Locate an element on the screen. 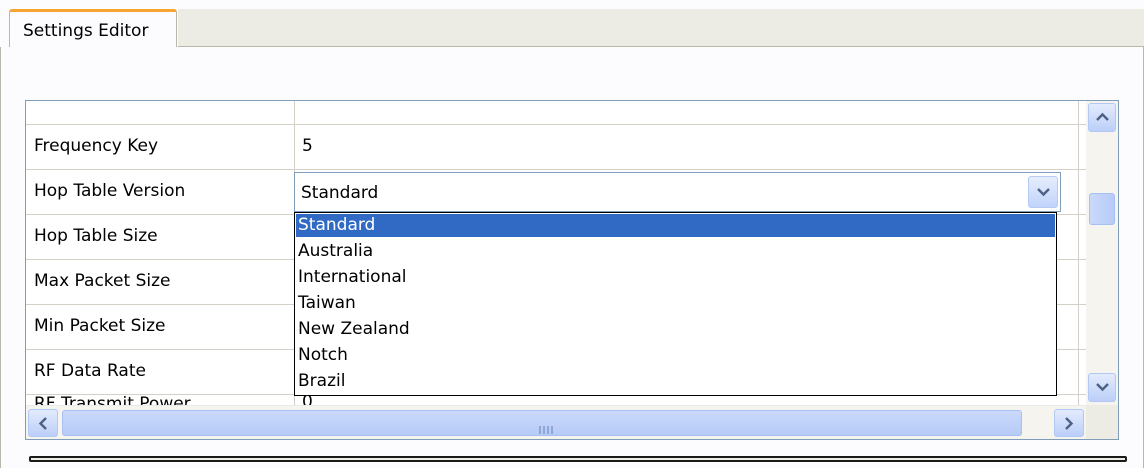 The width and height of the screenshot is (1144, 468). tab-strip: Settings Editor is located at coordinates (572, 23).